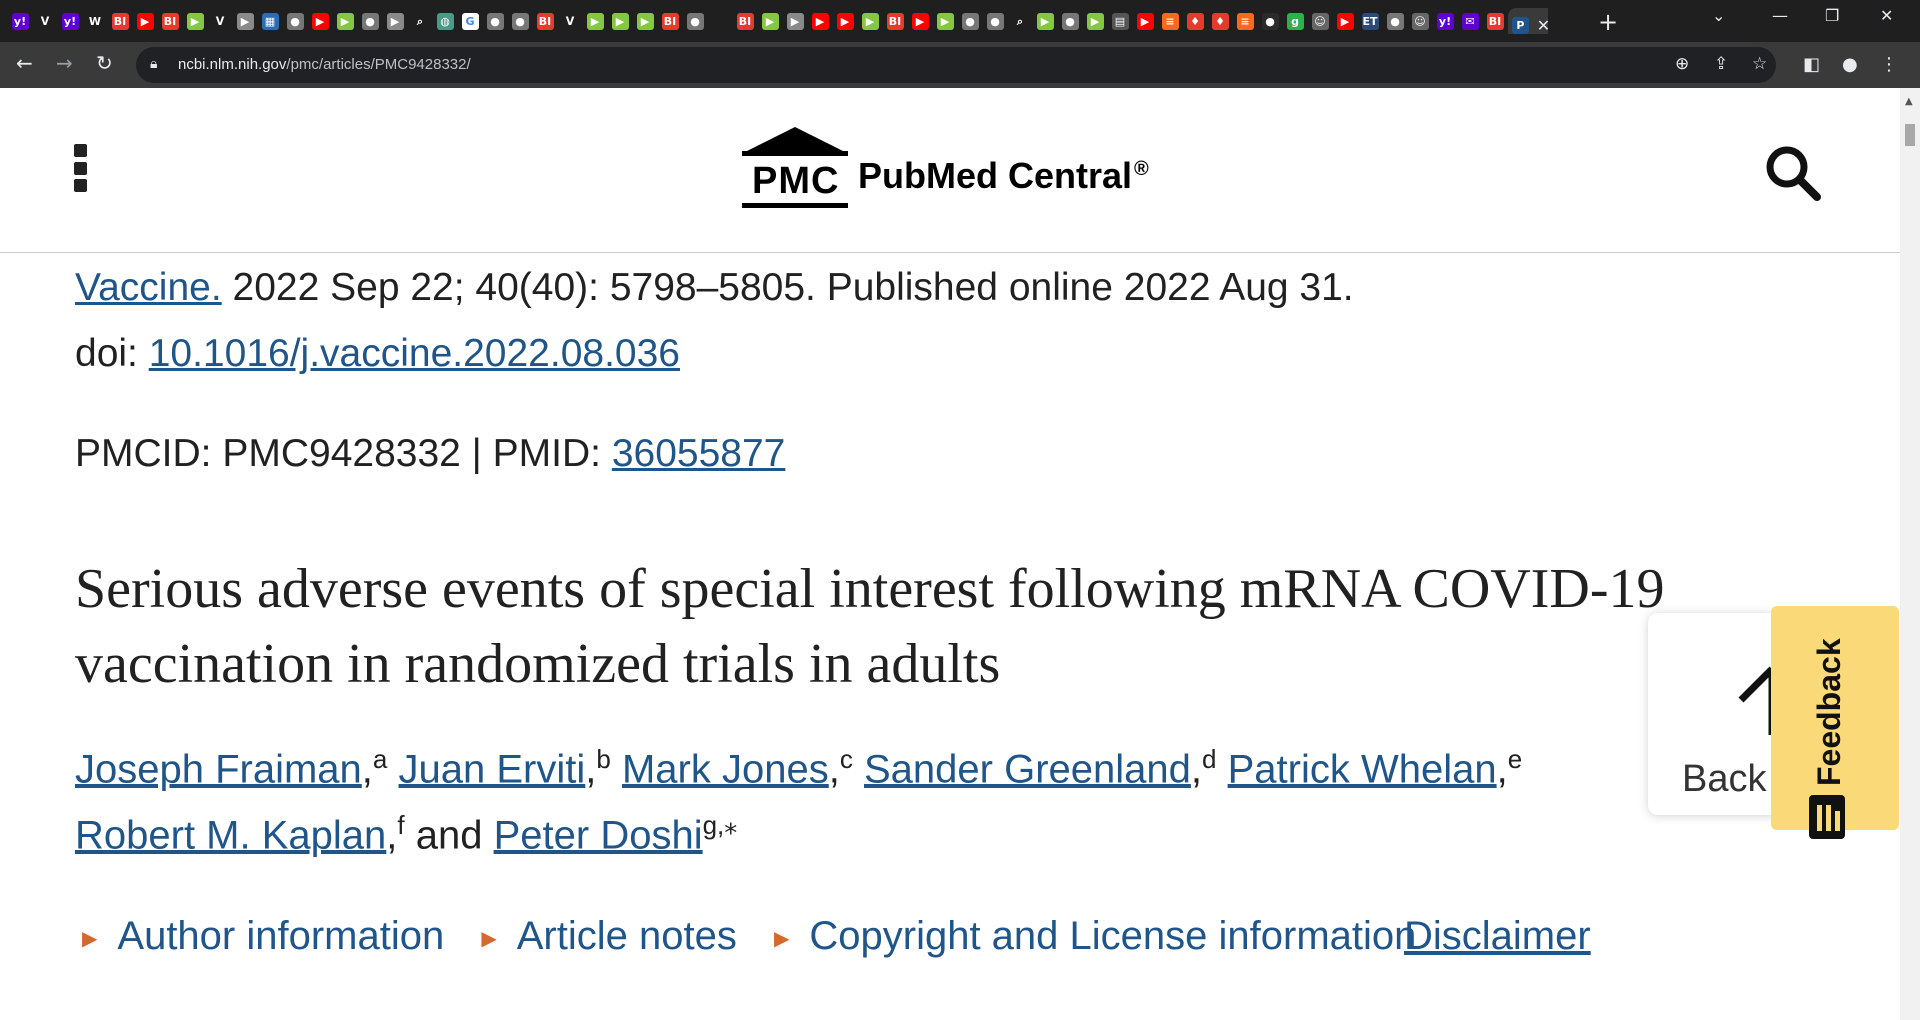 This screenshot has height=1020, width=1920. What do you see at coordinates (699, 453) in the screenshot?
I see `pmid-link: 36055877` at bounding box center [699, 453].